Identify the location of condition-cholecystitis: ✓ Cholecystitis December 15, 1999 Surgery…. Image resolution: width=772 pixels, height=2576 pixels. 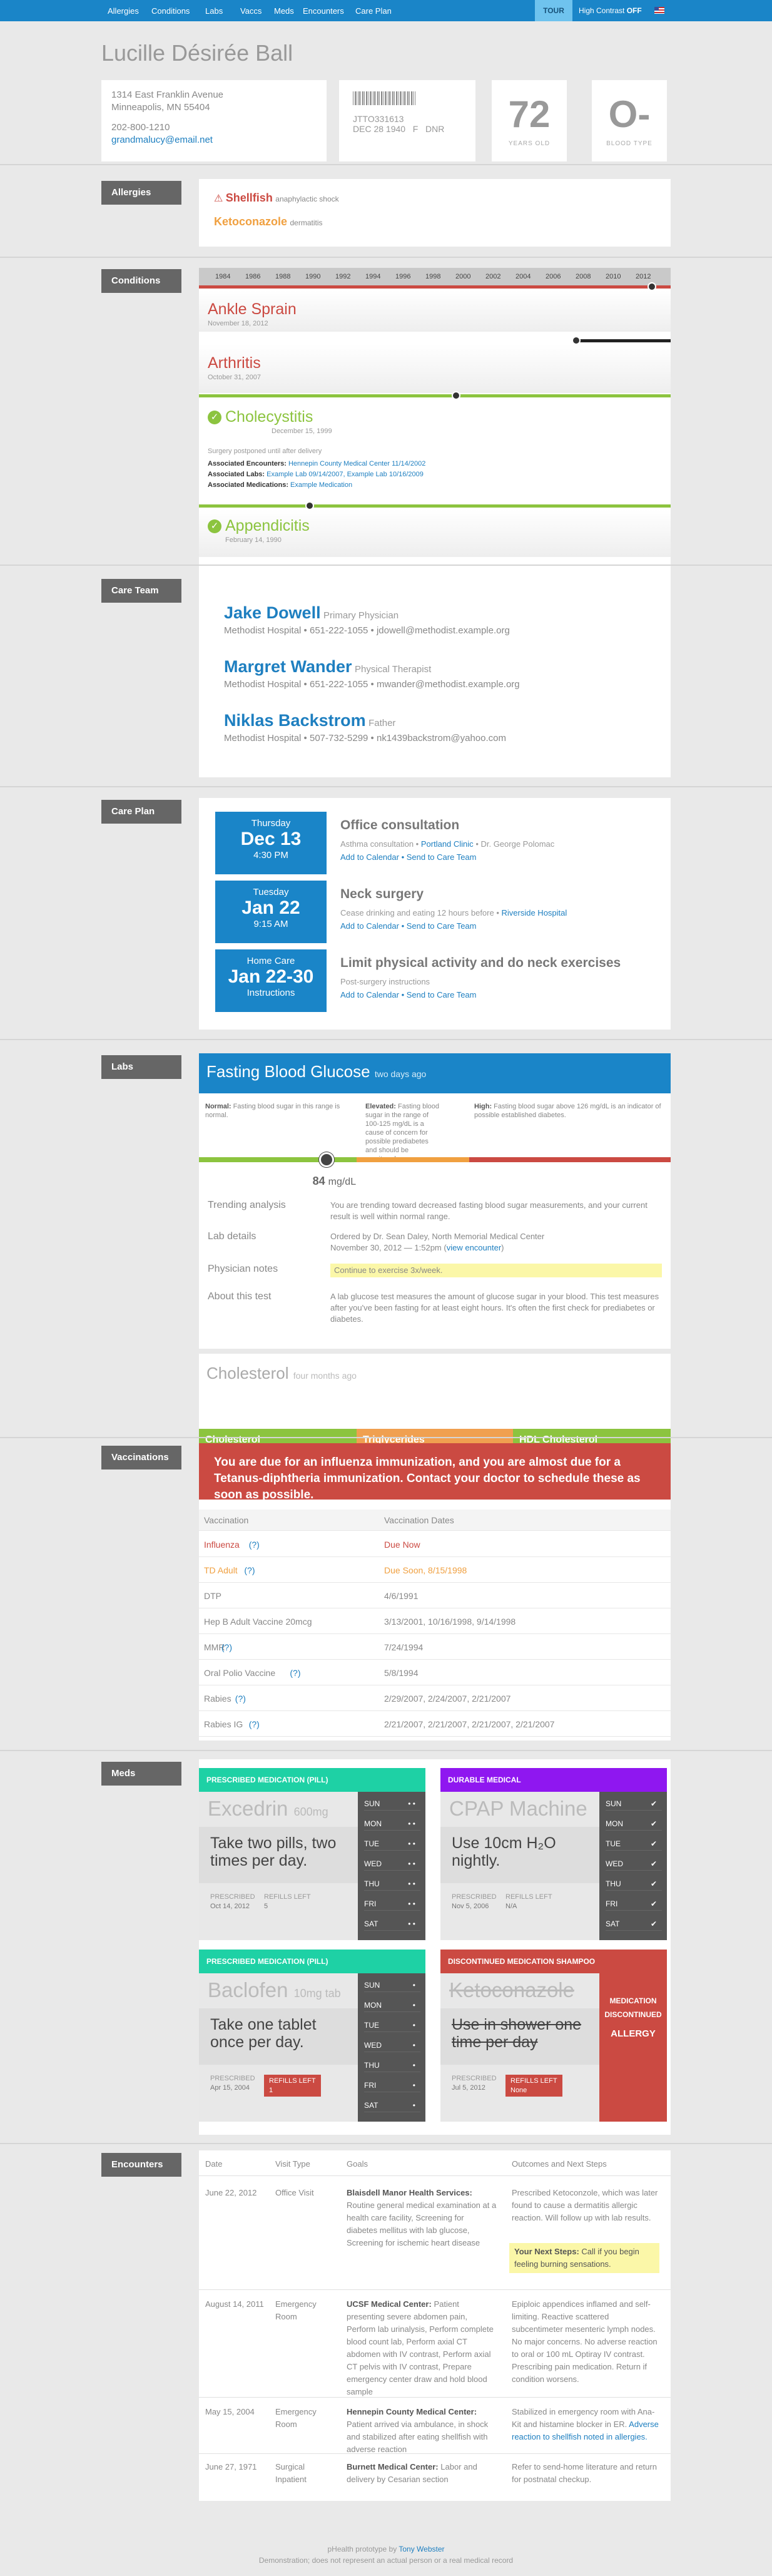
(435, 459).